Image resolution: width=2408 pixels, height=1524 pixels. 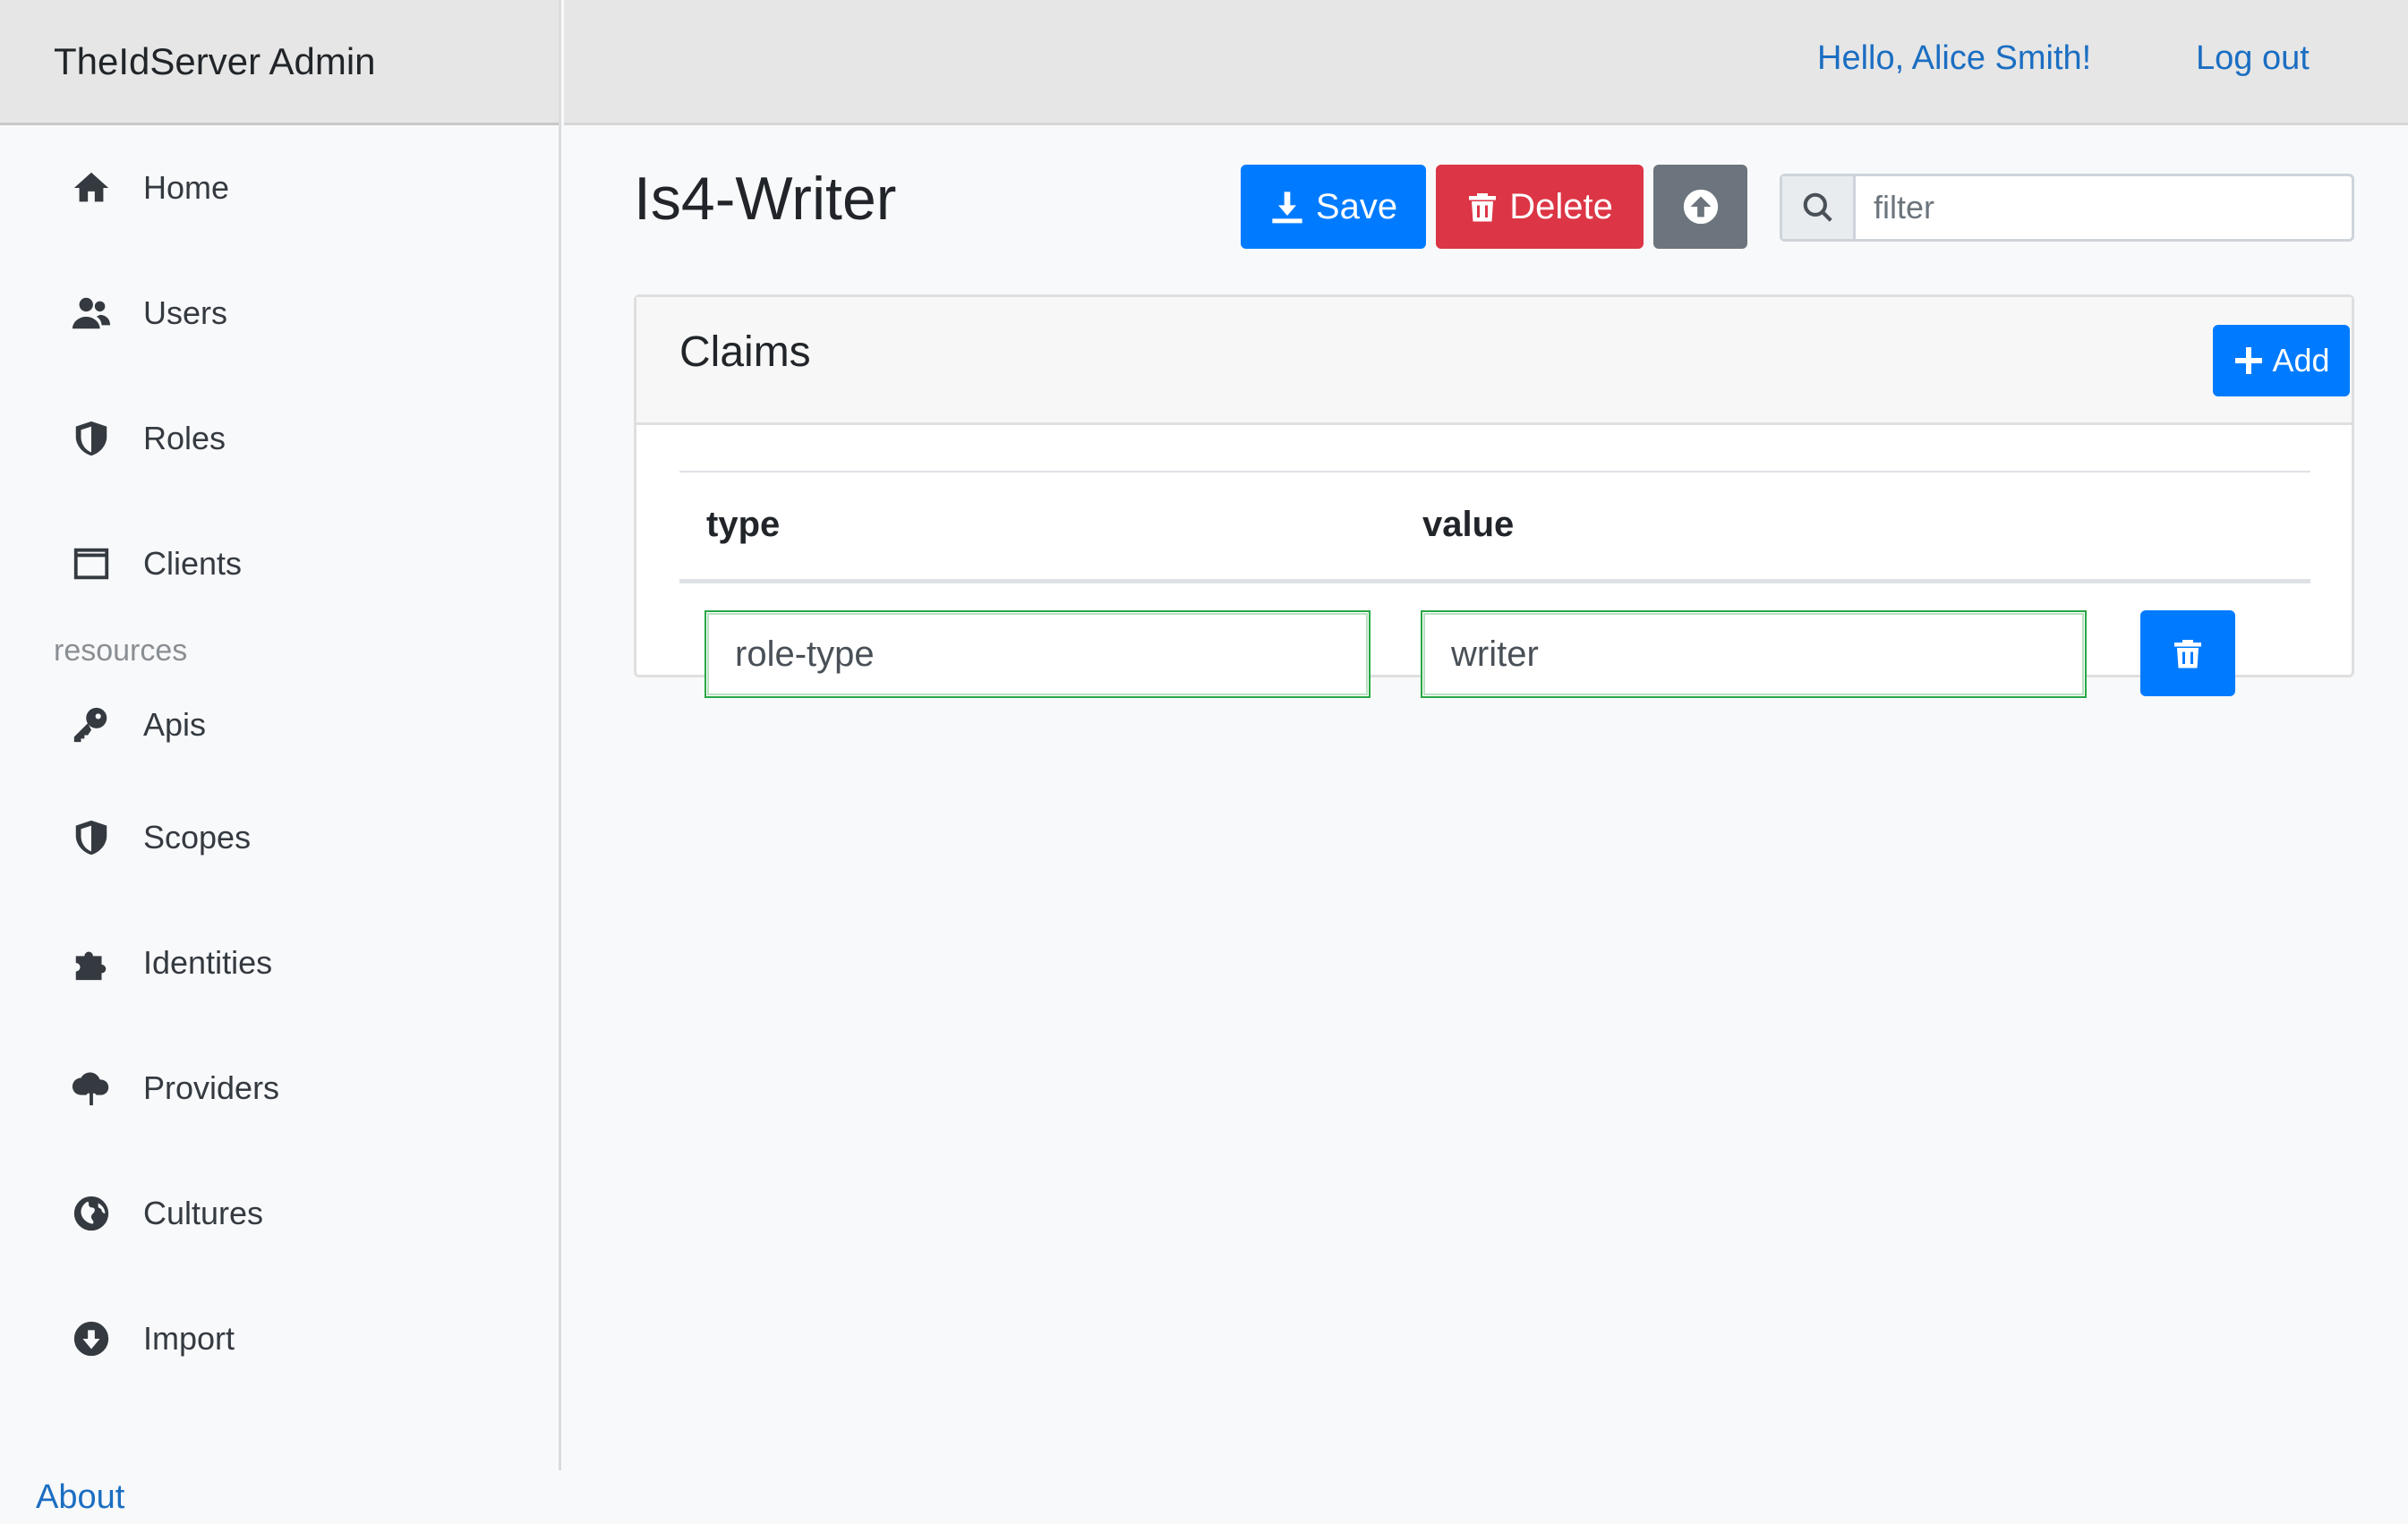 I want to click on app-brand: TheIdServer Admin, so click(x=279, y=62).